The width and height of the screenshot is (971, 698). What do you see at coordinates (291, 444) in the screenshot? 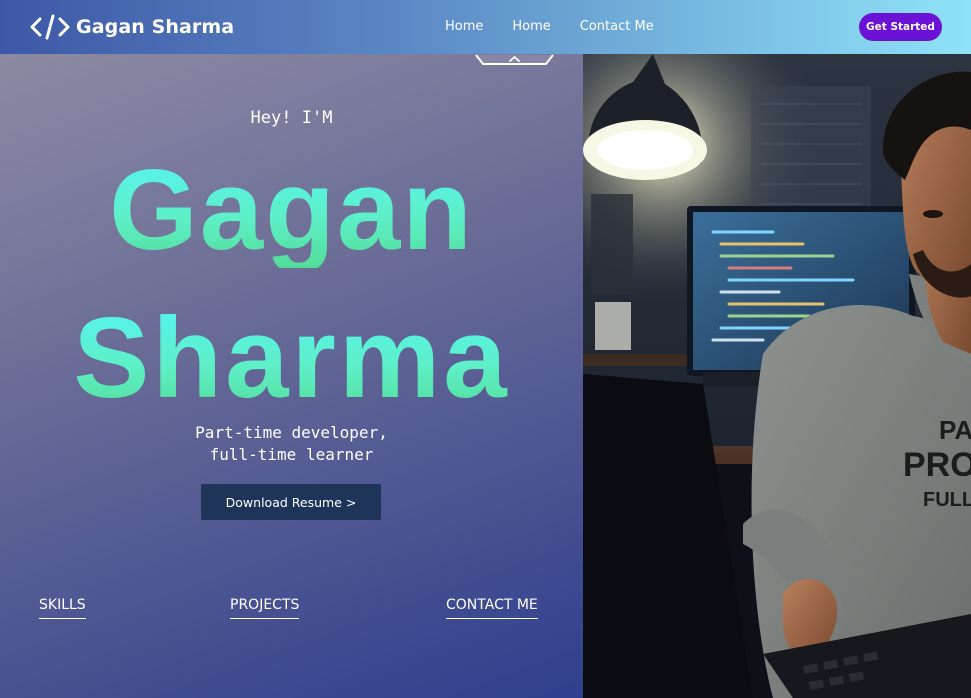
I see `hero-tagline: Part-time developer, full-time learner` at bounding box center [291, 444].